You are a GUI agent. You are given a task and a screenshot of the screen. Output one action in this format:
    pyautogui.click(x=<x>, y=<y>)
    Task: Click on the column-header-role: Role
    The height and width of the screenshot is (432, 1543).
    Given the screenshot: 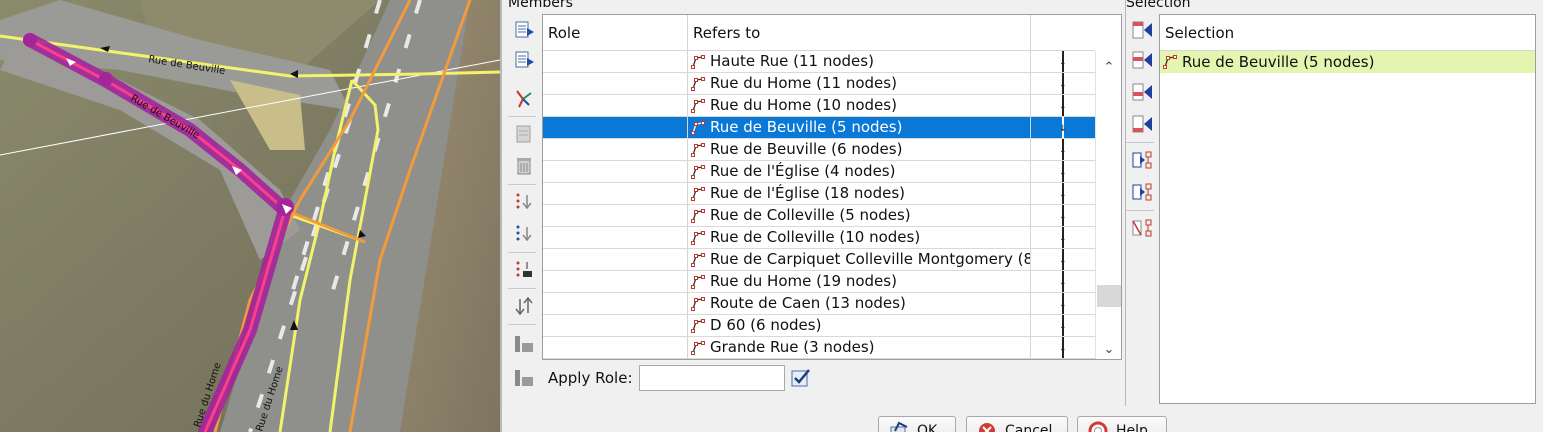 What is the action you would take?
    pyautogui.click(x=615, y=33)
    